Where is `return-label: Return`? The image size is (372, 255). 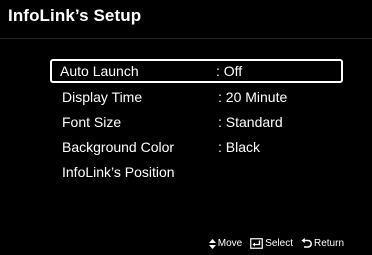 return-label: Return is located at coordinates (328, 243).